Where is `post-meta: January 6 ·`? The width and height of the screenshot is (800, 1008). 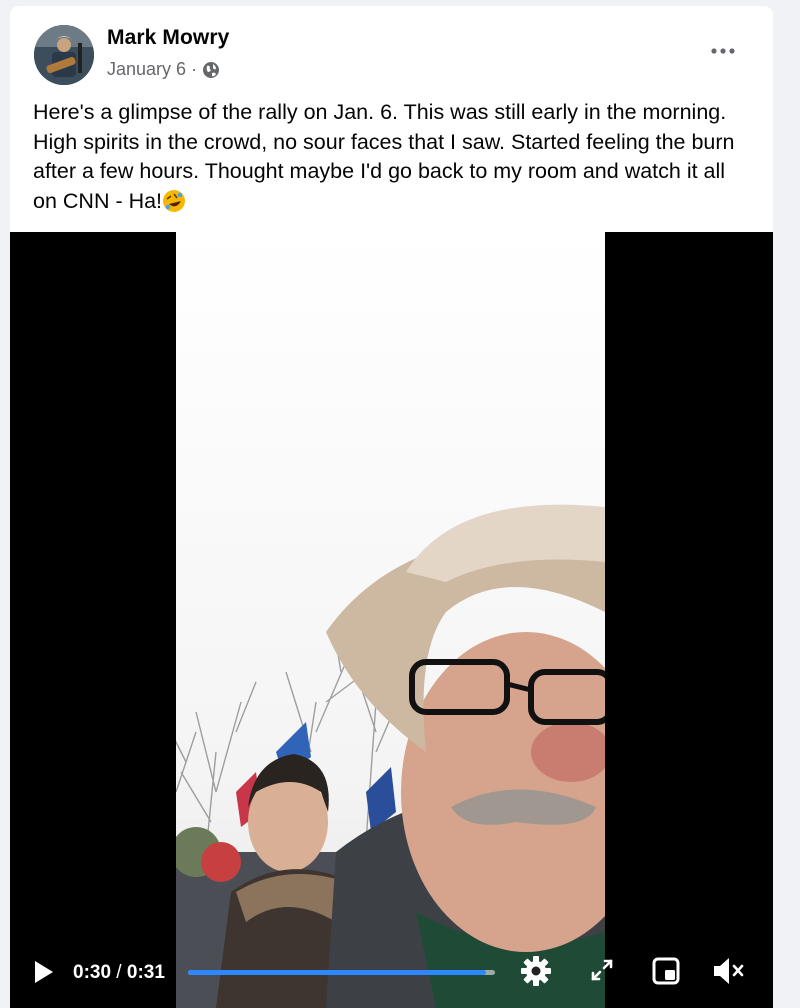 post-meta: January 6 · is located at coordinates (163, 69).